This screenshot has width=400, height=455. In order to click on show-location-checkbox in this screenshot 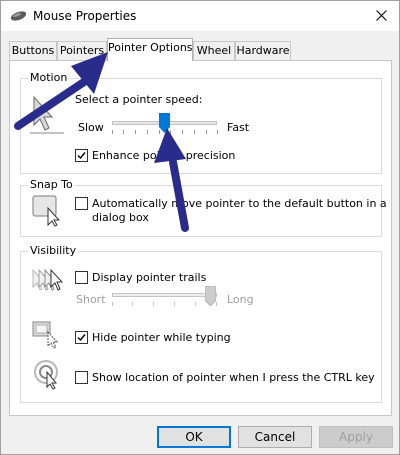, I will do `click(81, 377)`.